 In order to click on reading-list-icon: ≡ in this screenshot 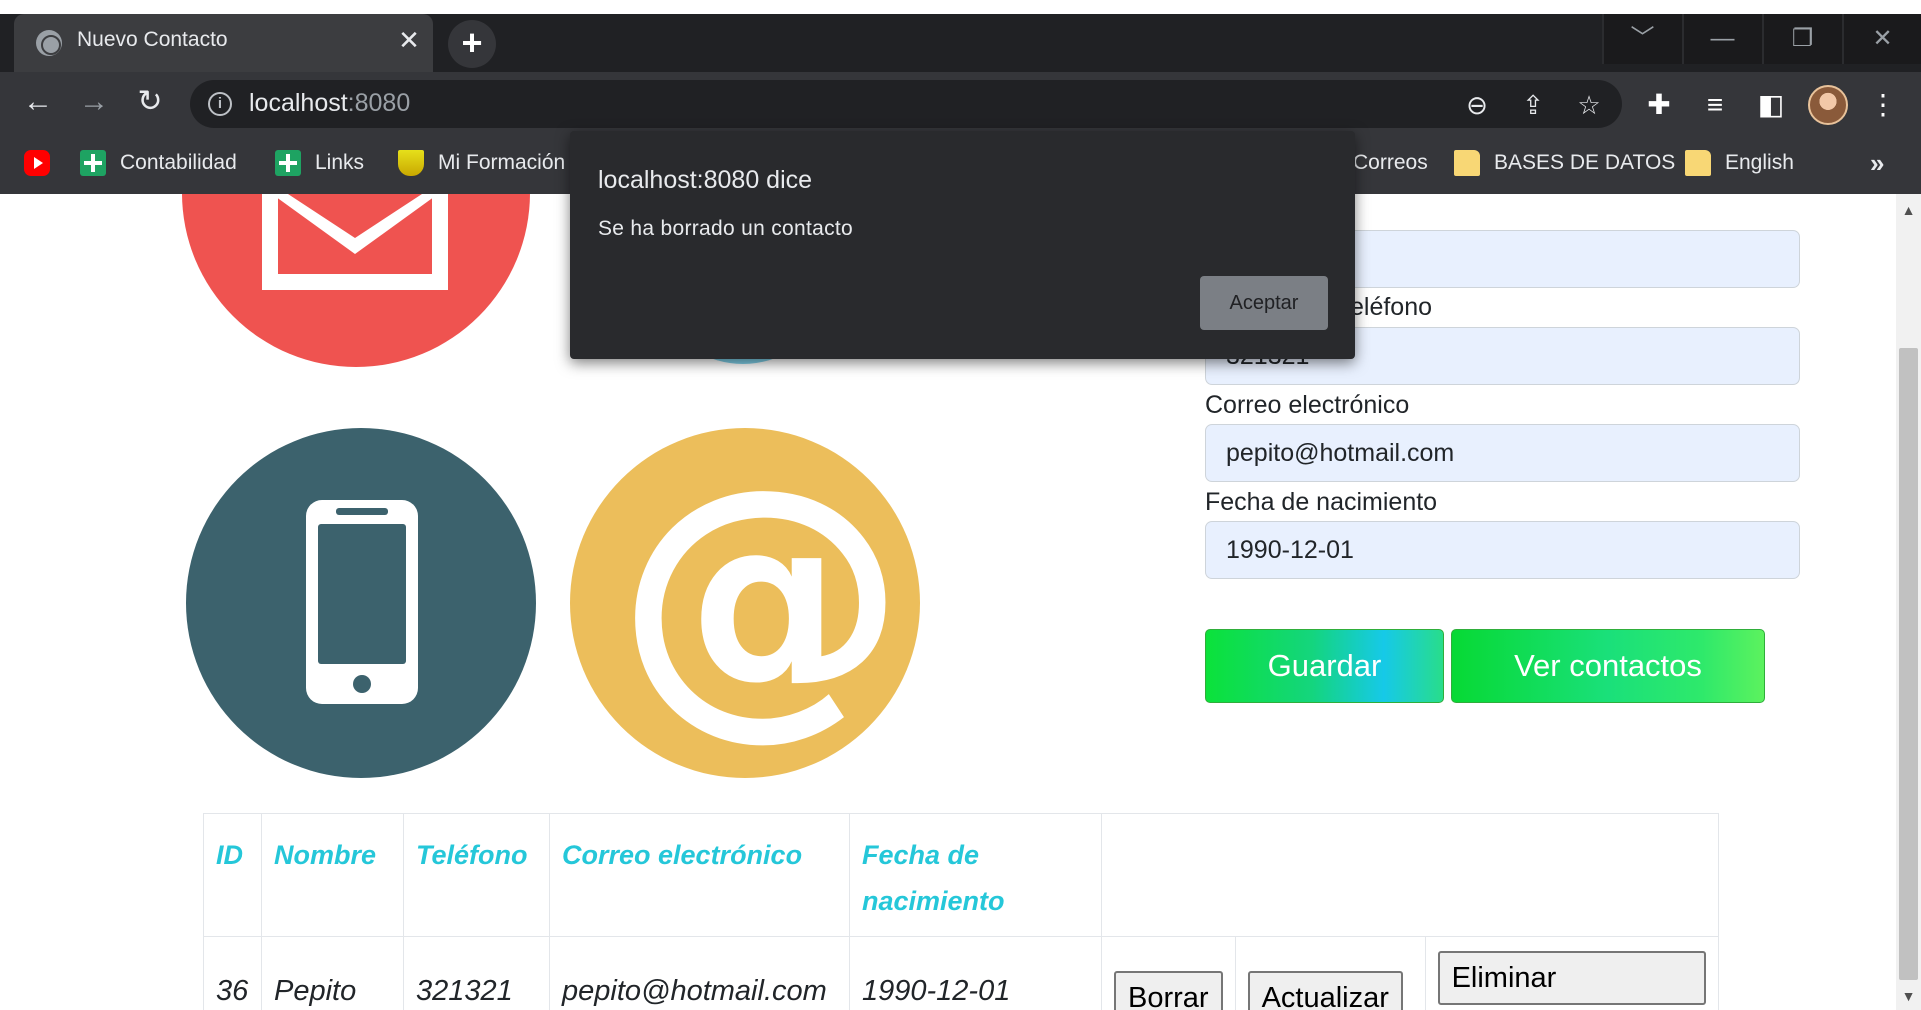, I will do `click(1715, 105)`.